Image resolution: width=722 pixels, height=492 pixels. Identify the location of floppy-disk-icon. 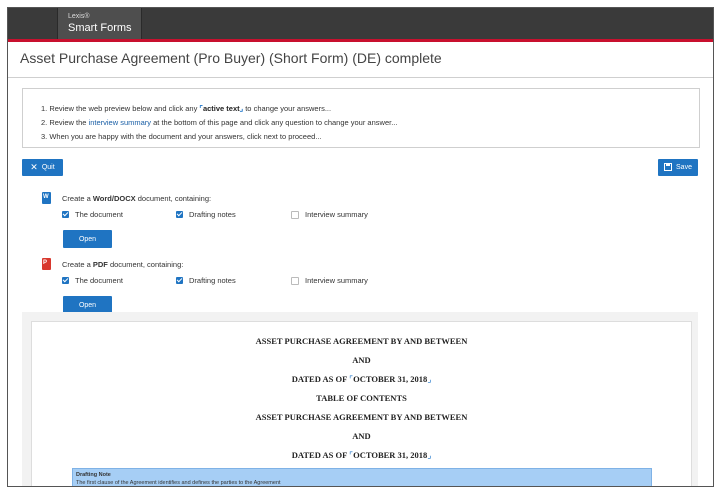
(668, 167).